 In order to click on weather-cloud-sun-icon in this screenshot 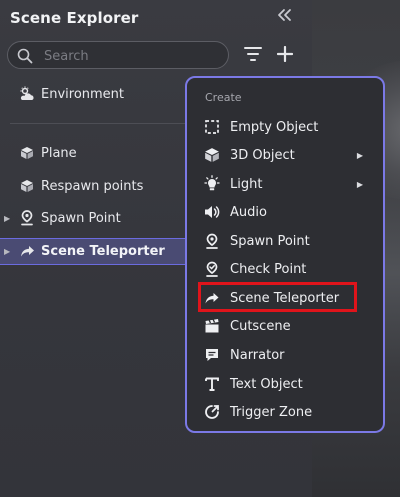, I will do `click(27, 94)`.